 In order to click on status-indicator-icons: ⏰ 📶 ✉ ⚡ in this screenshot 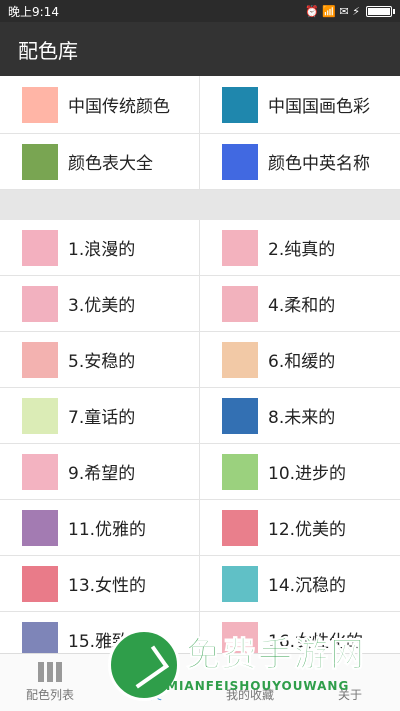, I will do `click(332, 11)`.